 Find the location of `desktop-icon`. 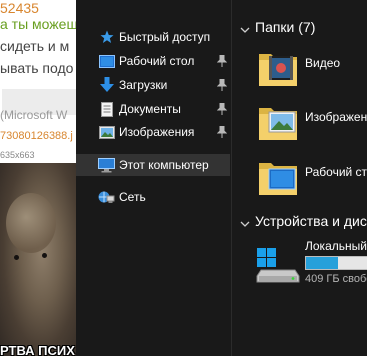

desktop-icon is located at coordinates (106, 61).